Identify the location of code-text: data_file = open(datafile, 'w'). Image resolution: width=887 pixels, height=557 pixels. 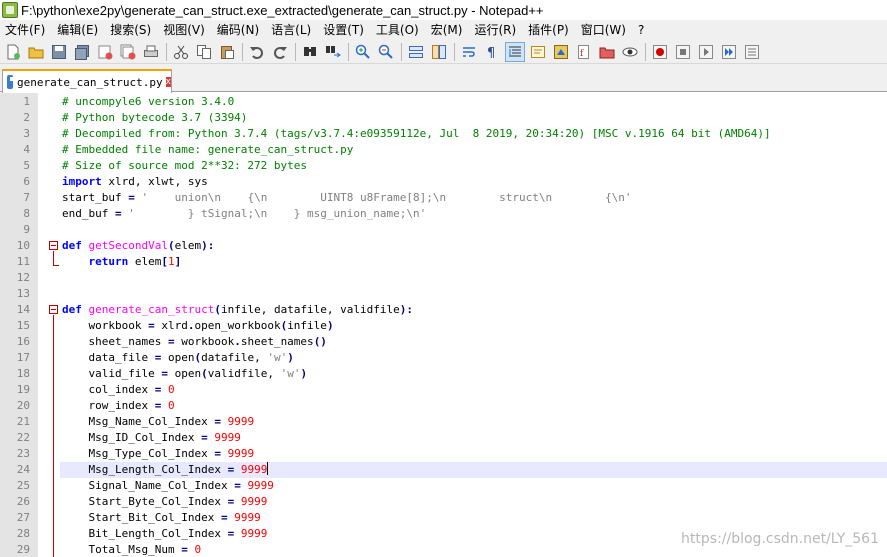
(177, 358).